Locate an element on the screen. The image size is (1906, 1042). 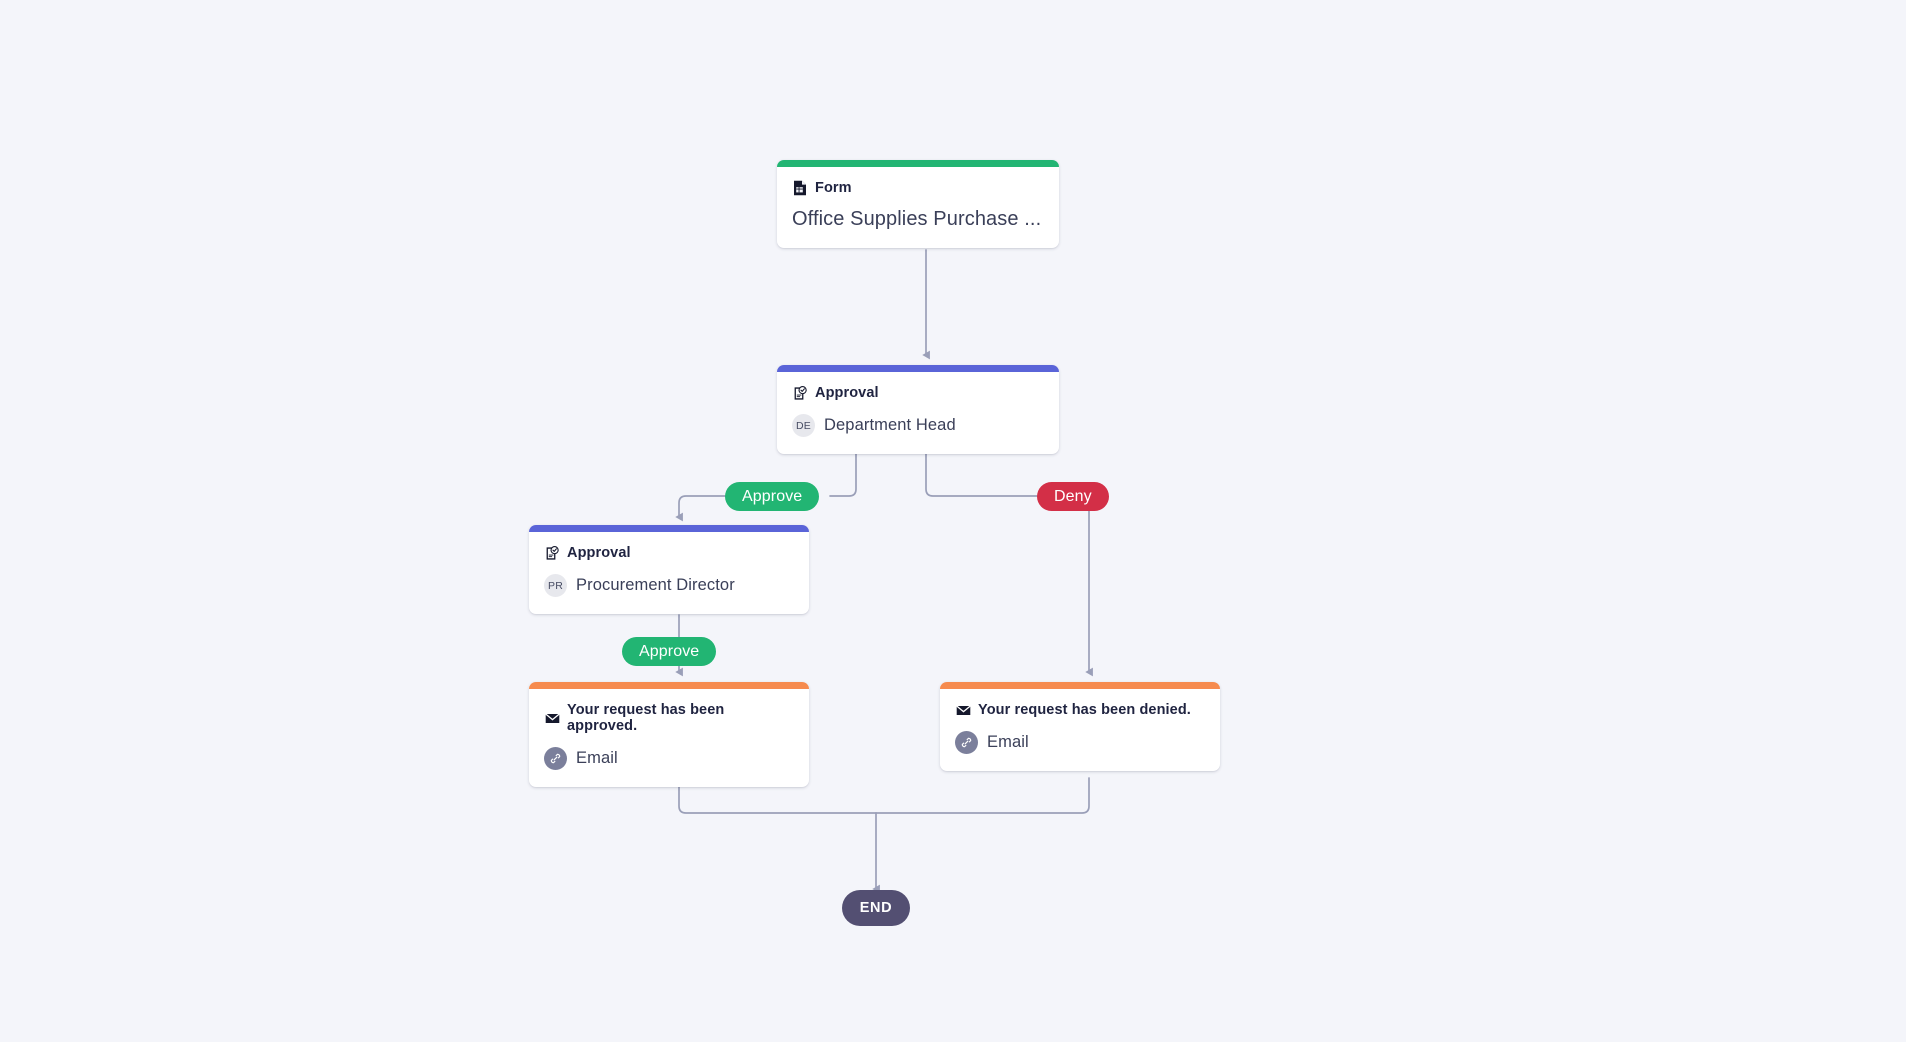
node-end-label: END is located at coordinates (876, 908).